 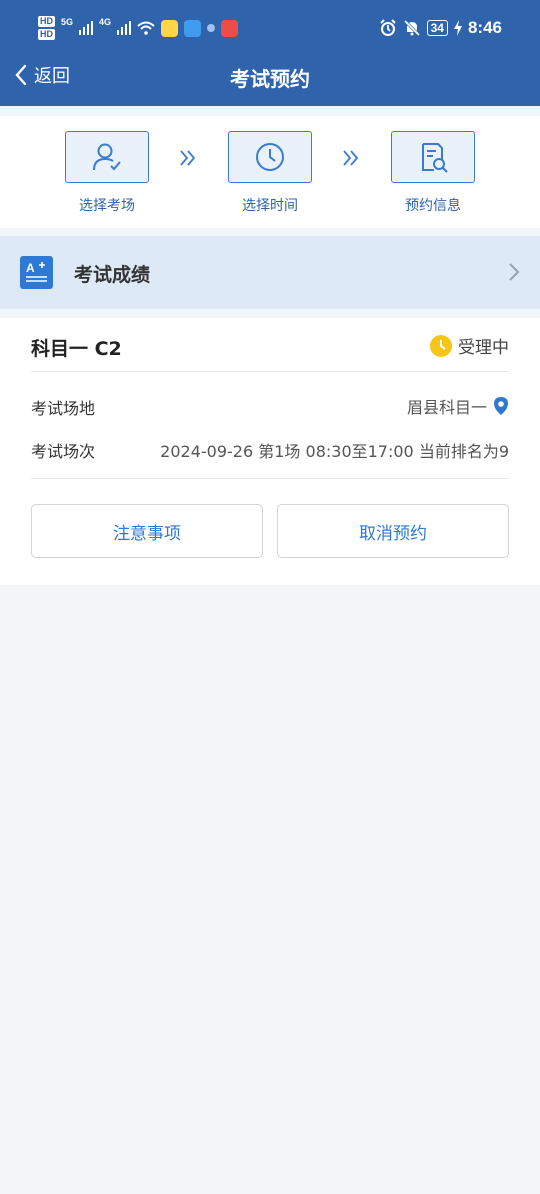 I want to click on alarm-icon, so click(x=387, y=27).